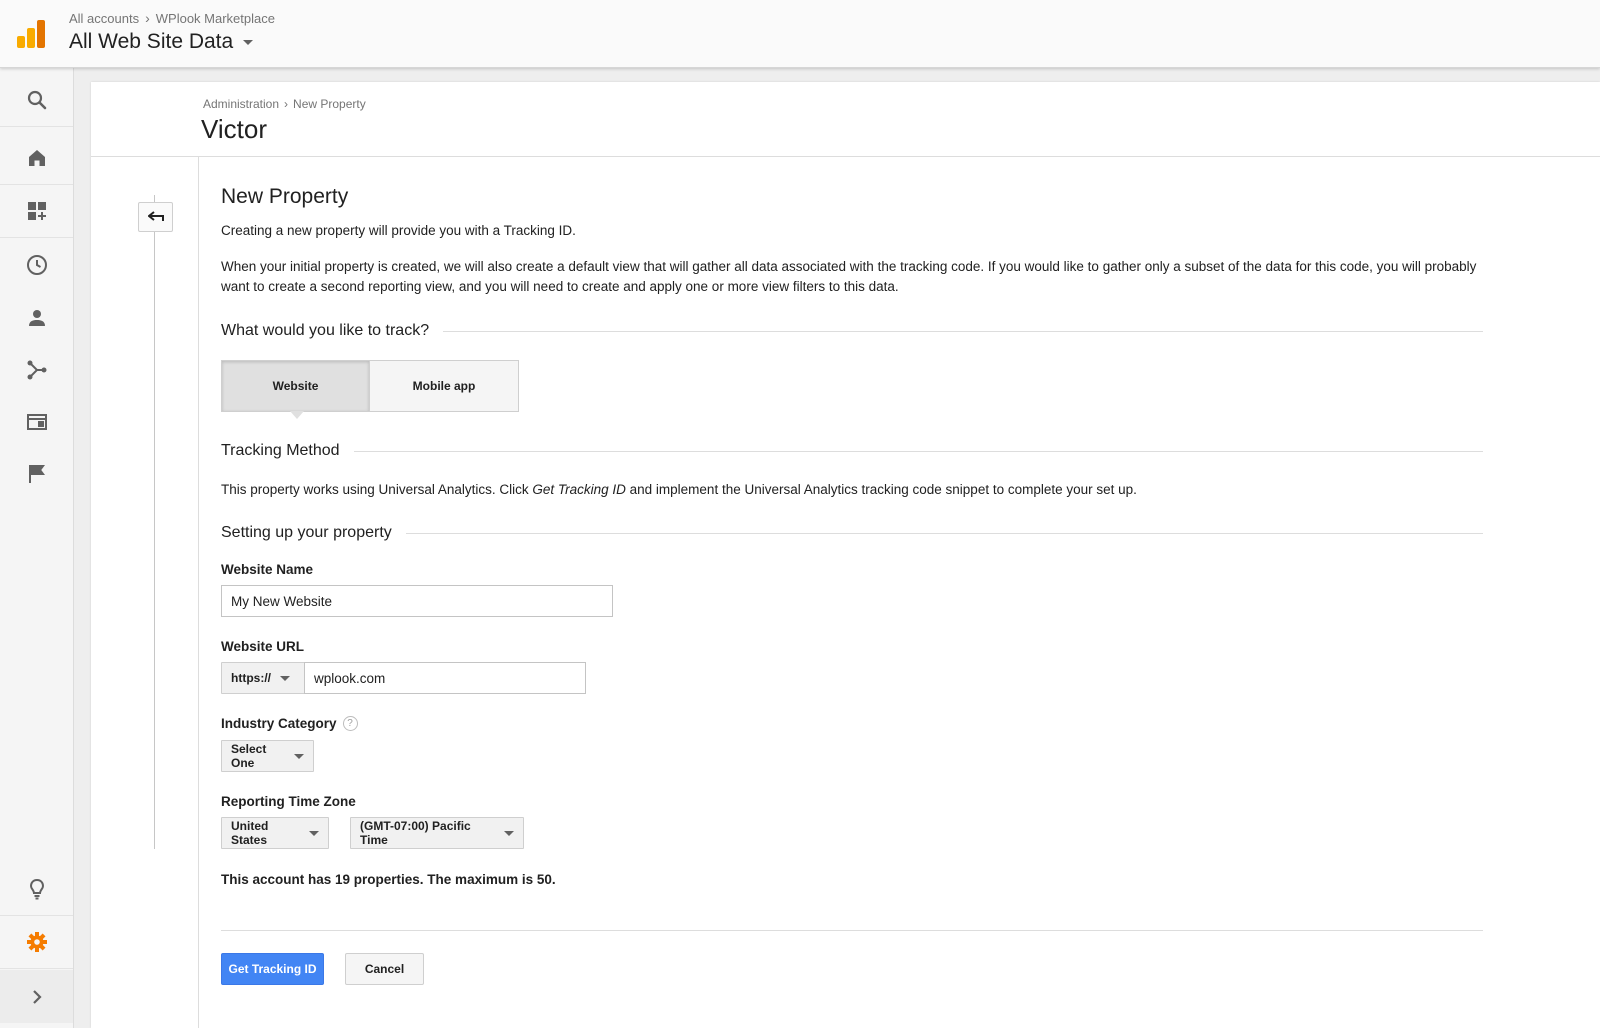  I want to click on clock-icon, so click(36, 264).